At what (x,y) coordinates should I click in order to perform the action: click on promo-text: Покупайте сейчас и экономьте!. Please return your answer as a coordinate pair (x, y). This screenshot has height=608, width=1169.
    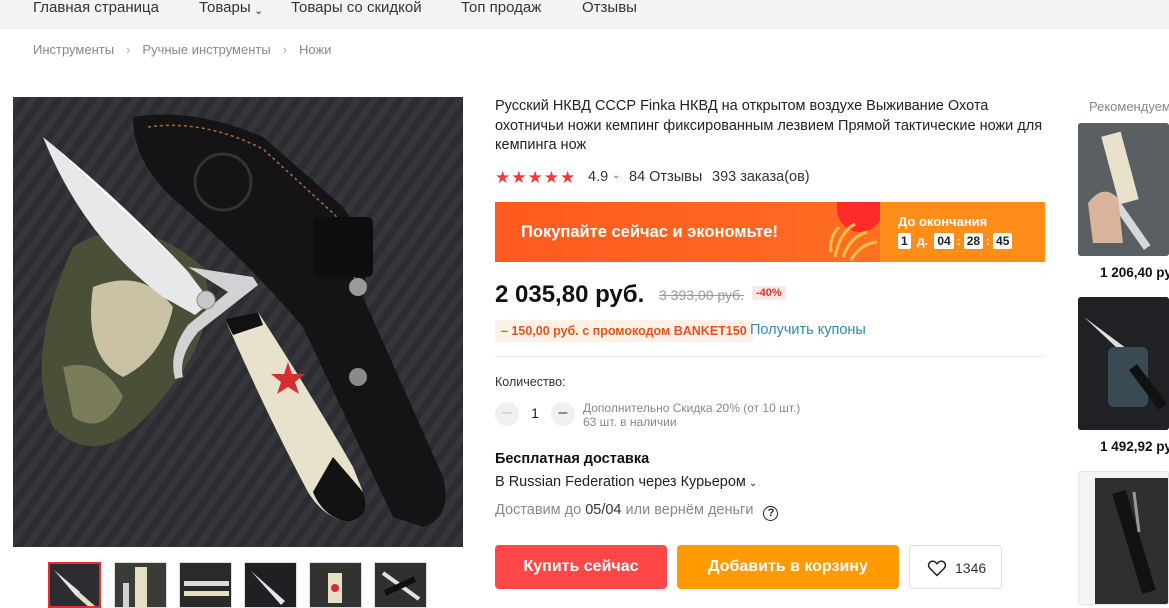
    Looking at the image, I should click on (649, 232).